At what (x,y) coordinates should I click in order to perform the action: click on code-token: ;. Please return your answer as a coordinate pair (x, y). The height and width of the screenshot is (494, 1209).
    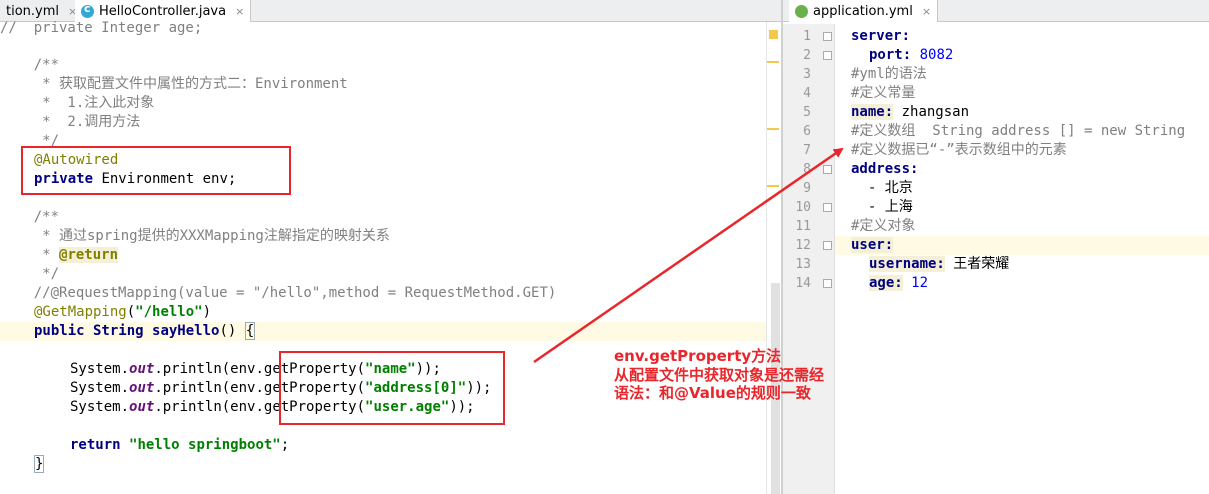
    Looking at the image, I should click on (285, 445).